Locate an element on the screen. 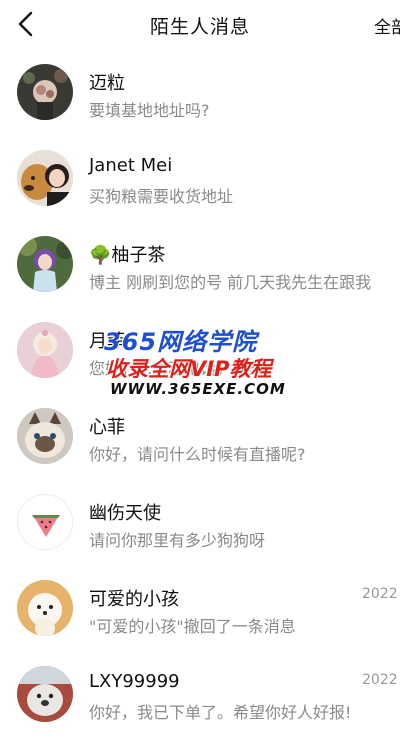 Image resolution: width=400 pixels, height=738 pixels. conversation-item: Janet Mei 买狗粮需要收货地址 is located at coordinates (200, 179).